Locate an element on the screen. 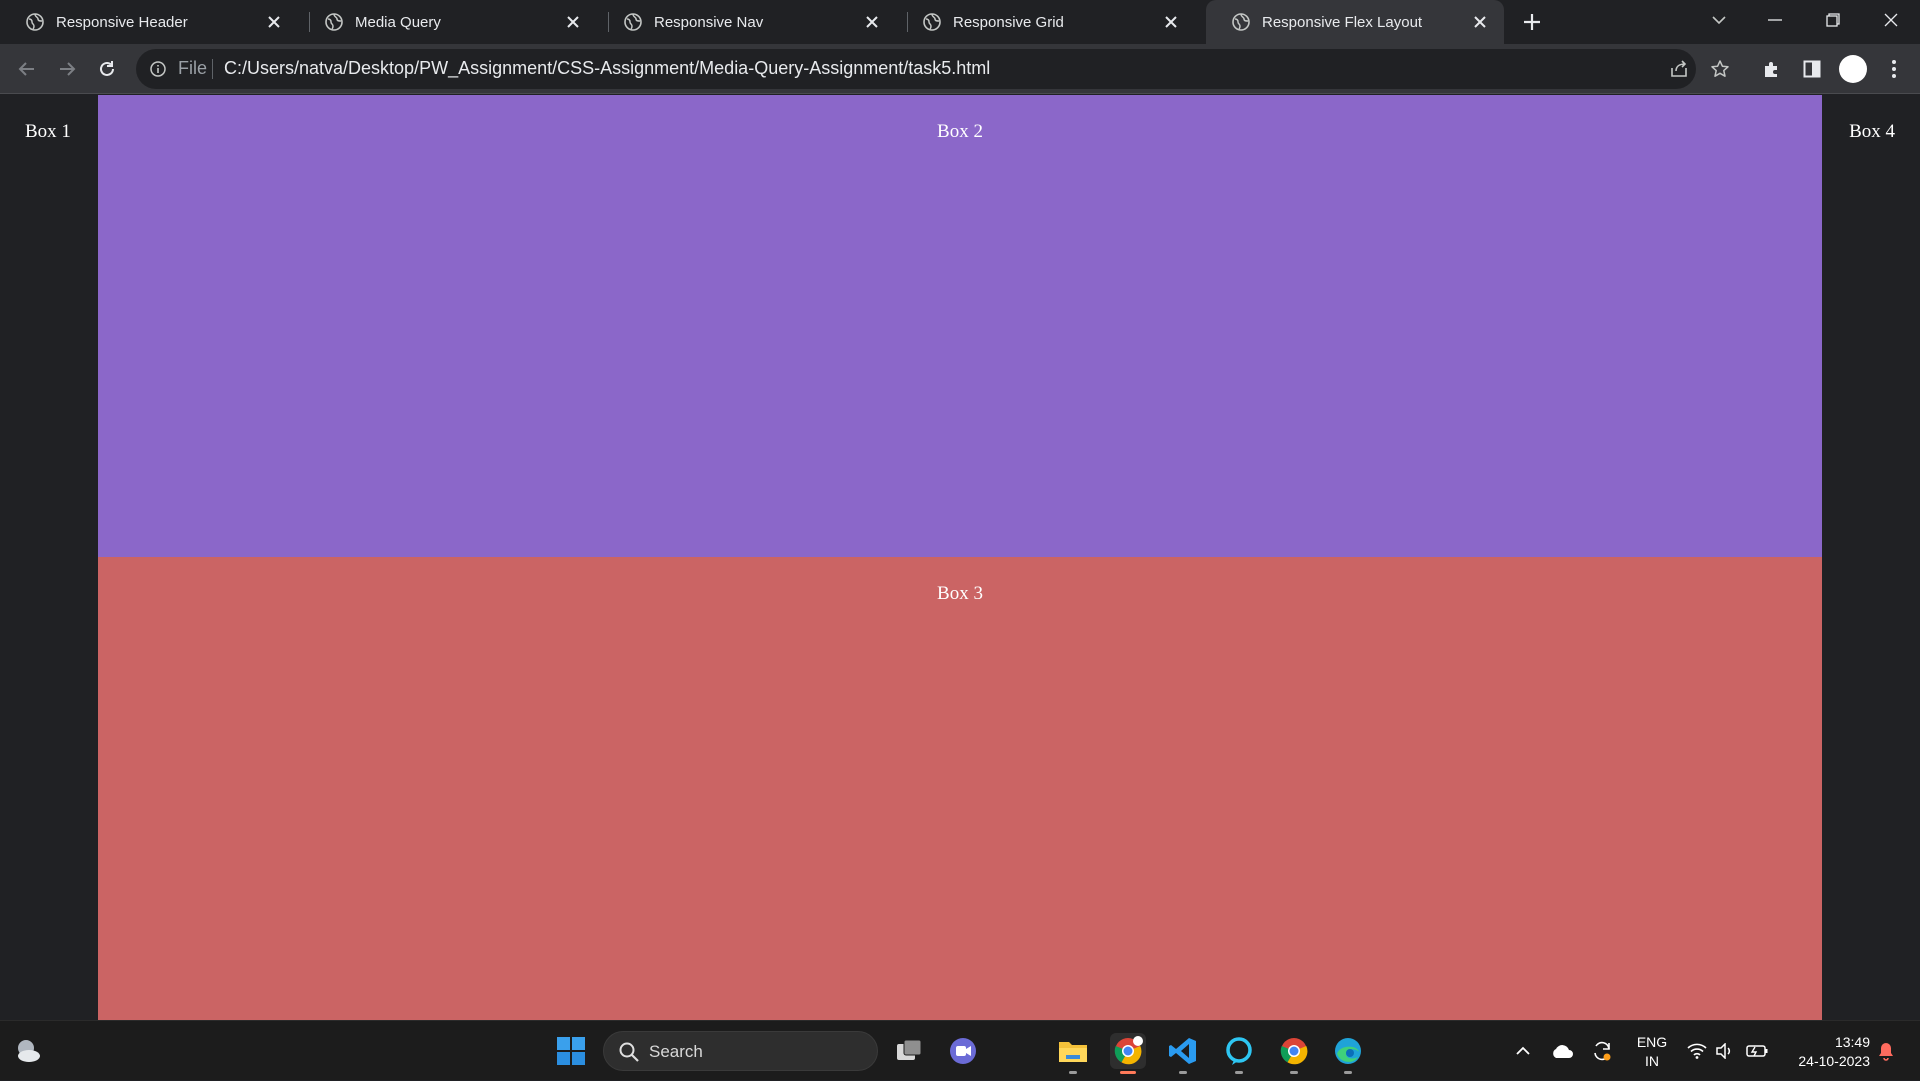  chat-icon is located at coordinates (963, 1051).